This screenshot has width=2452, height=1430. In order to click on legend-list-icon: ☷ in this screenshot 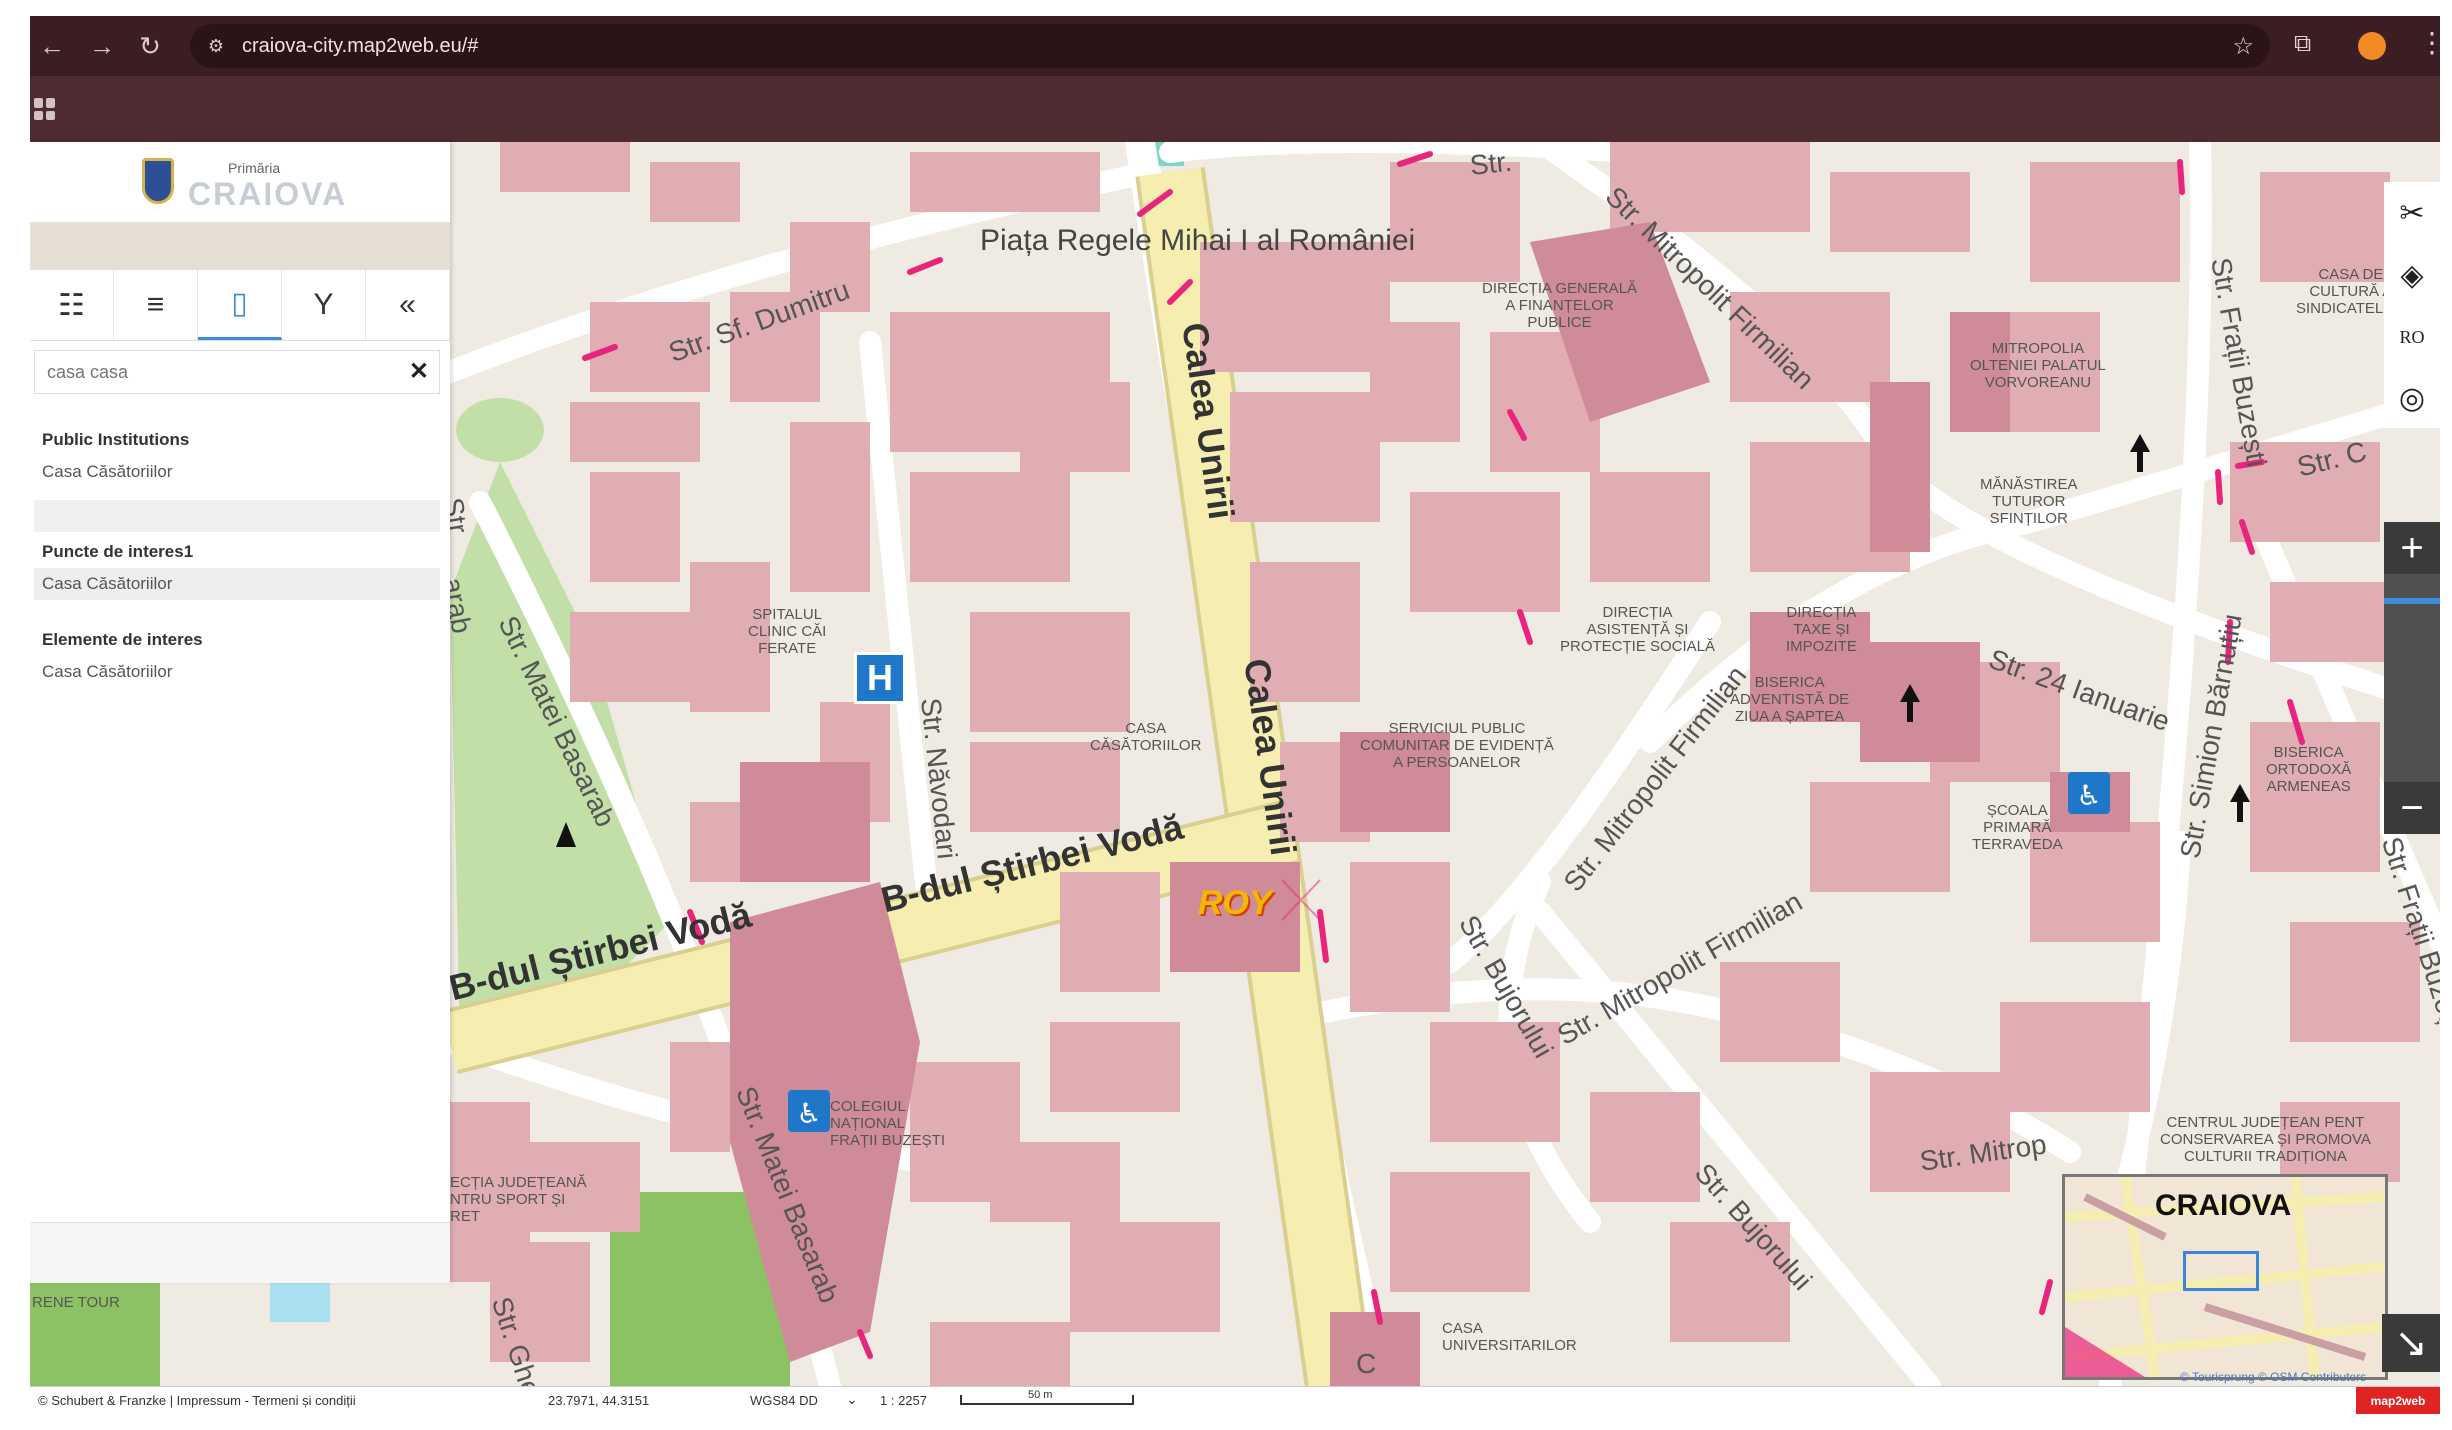, I will do `click(71, 305)`.